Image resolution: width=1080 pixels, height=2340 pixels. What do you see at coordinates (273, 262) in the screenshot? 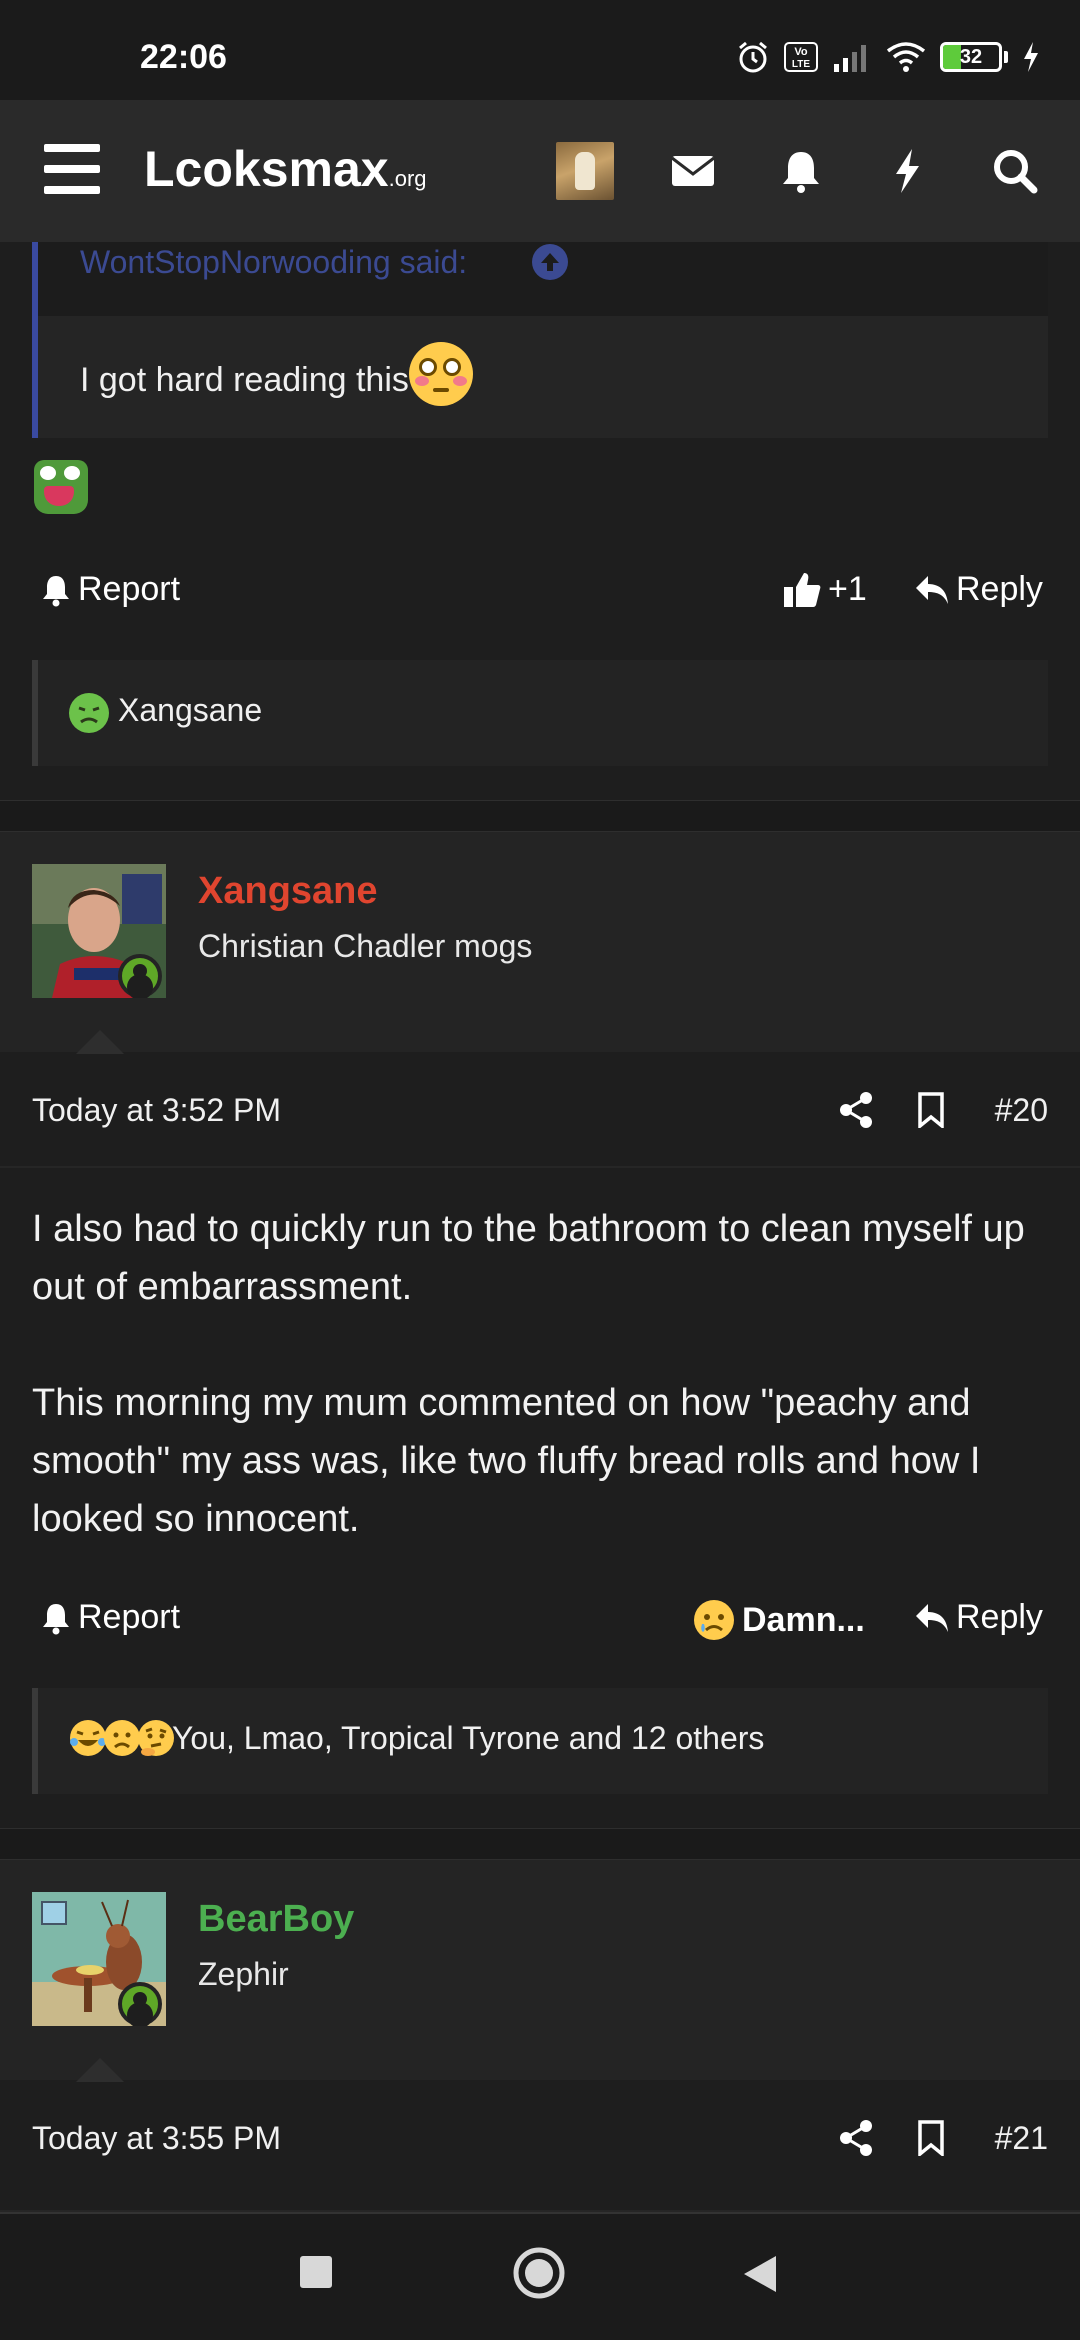
I see `quote-author: WontStopNorwooding said:` at bounding box center [273, 262].